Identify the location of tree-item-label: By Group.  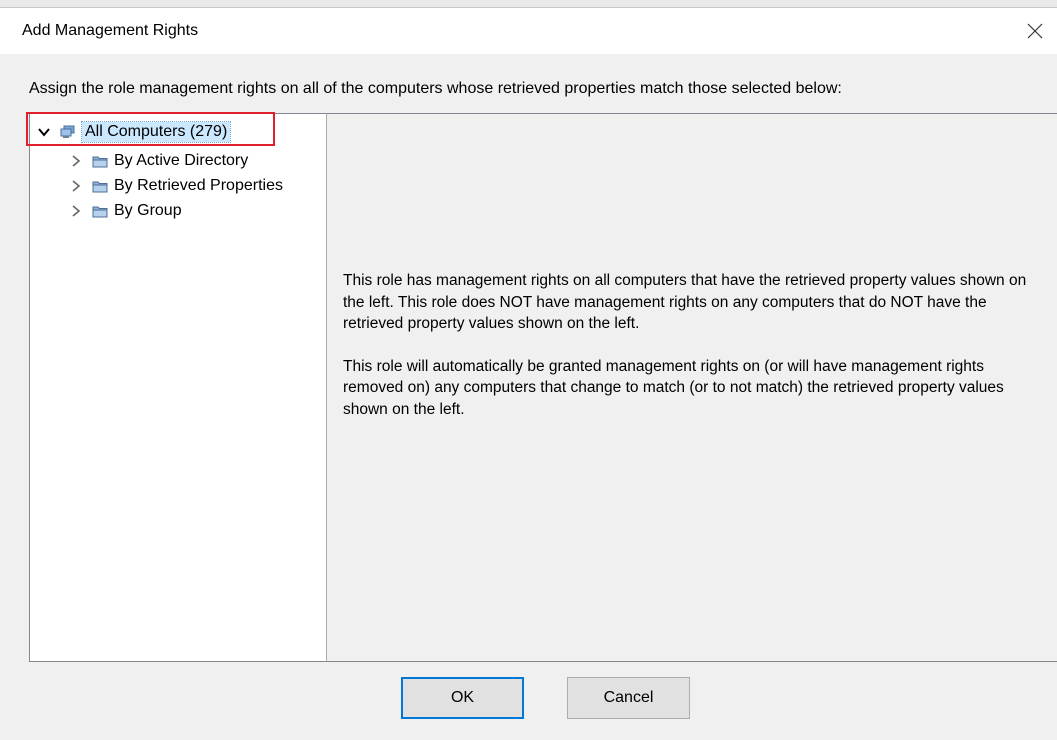
(148, 210).